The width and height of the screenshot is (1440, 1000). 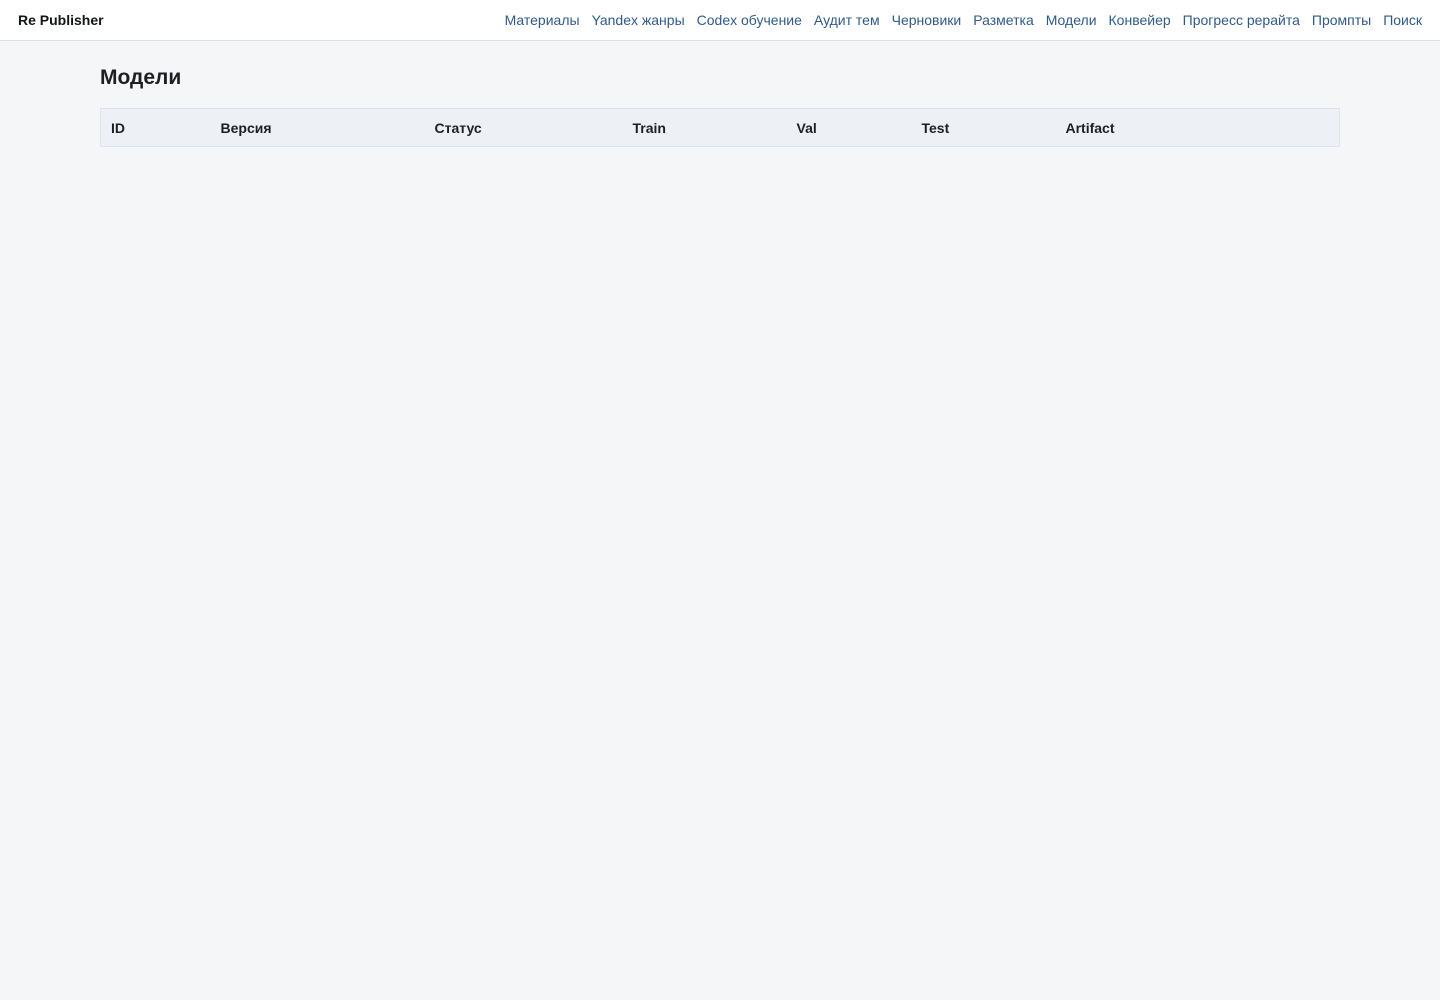 What do you see at coordinates (1071, 20) in the screenshot?
I see `nav-link-models: Модели` at bounding box center [1071, 20].